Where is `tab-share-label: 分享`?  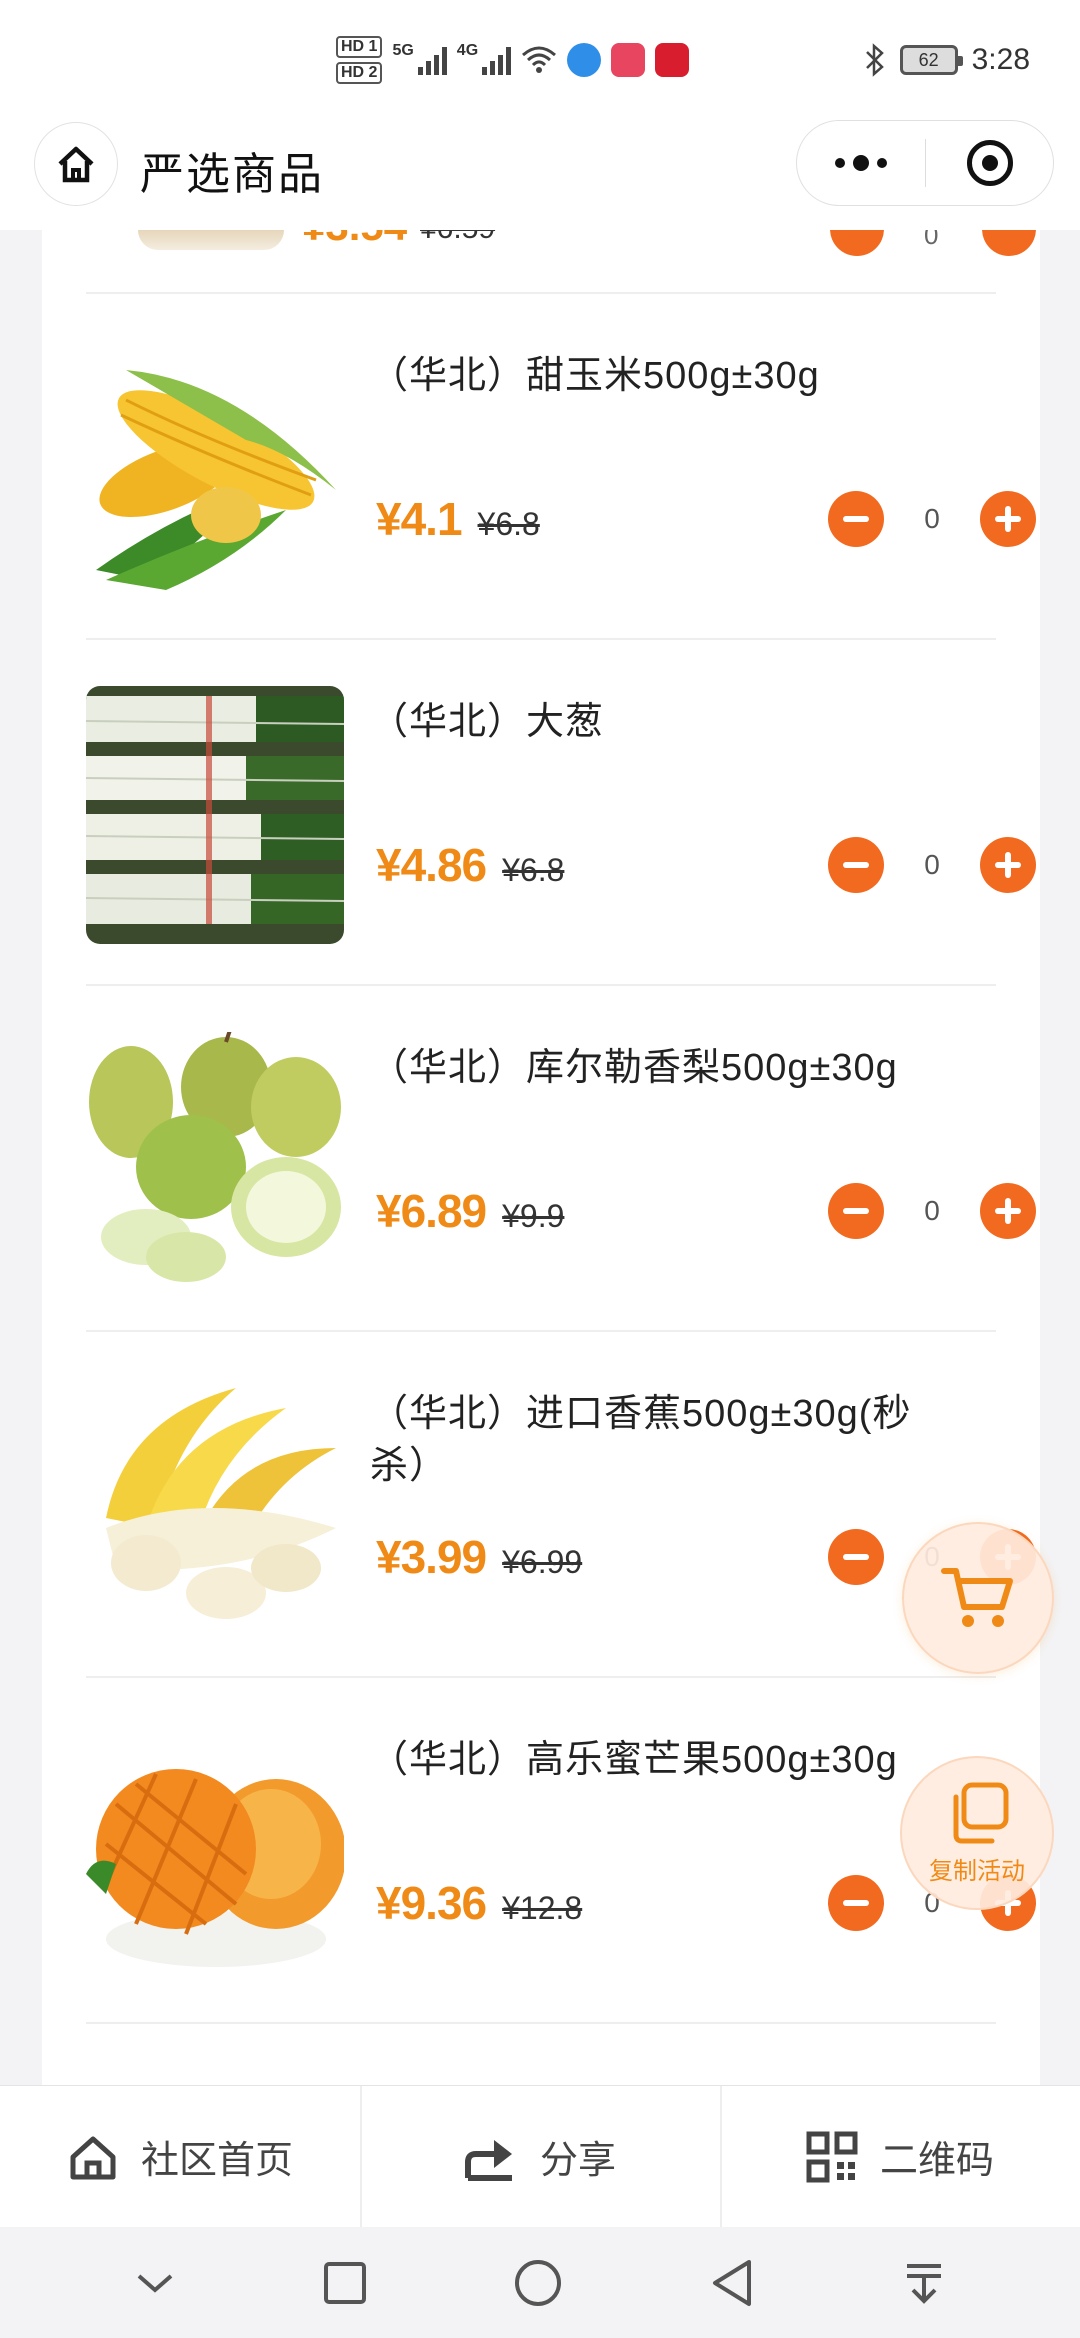
tab-share-label: 分享 is located at coordinates (577, 2161).